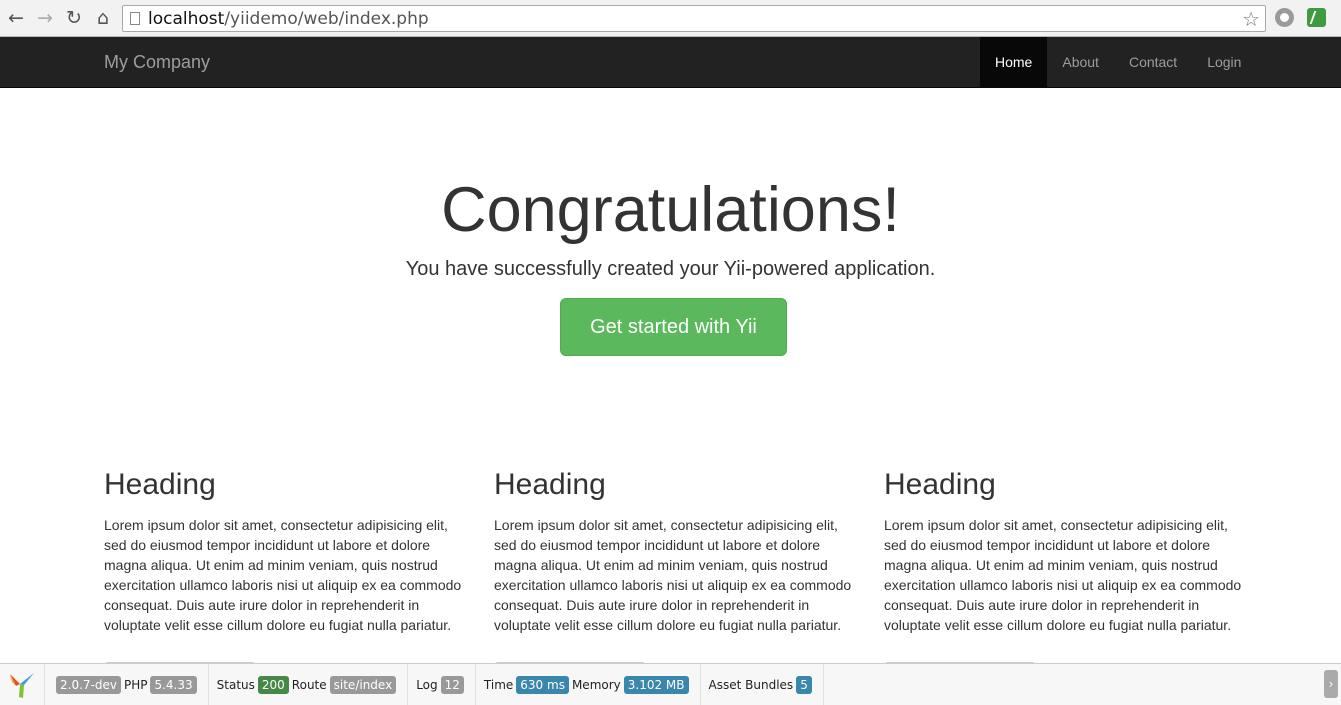 This screenshot has width=1341, height=705. I want to click on extension-icon, so click(1284, 17).